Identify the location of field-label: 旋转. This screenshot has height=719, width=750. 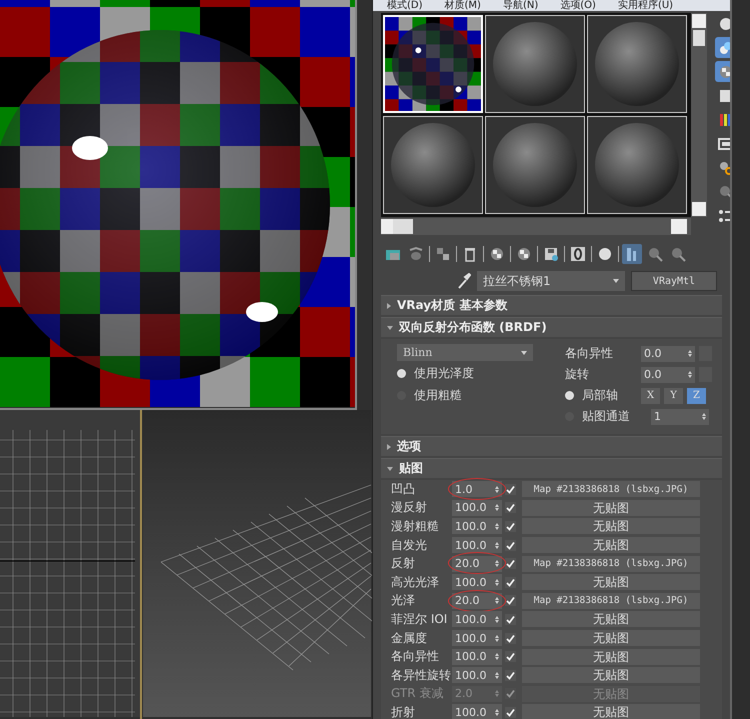
(577, 374).